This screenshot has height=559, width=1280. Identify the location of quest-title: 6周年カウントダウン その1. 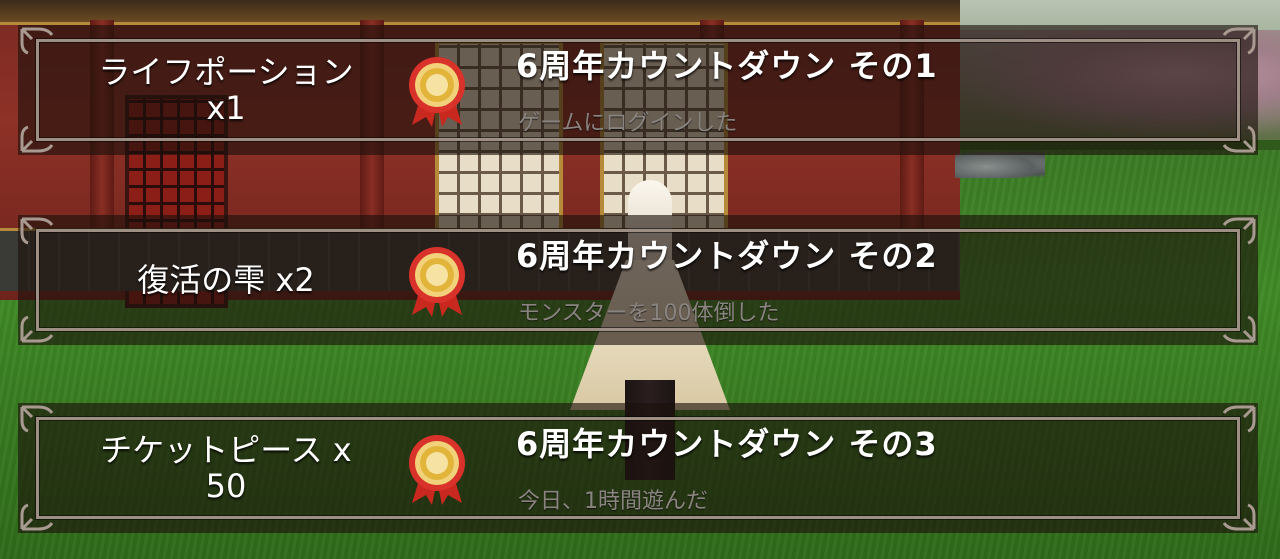
(727, 66).